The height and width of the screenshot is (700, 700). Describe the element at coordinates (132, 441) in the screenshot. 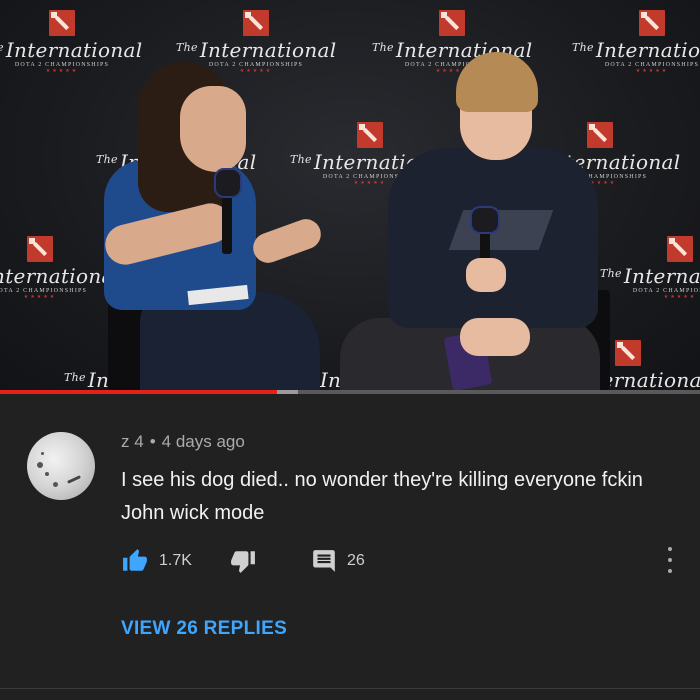

I see `comment-author: z 4` at that location.